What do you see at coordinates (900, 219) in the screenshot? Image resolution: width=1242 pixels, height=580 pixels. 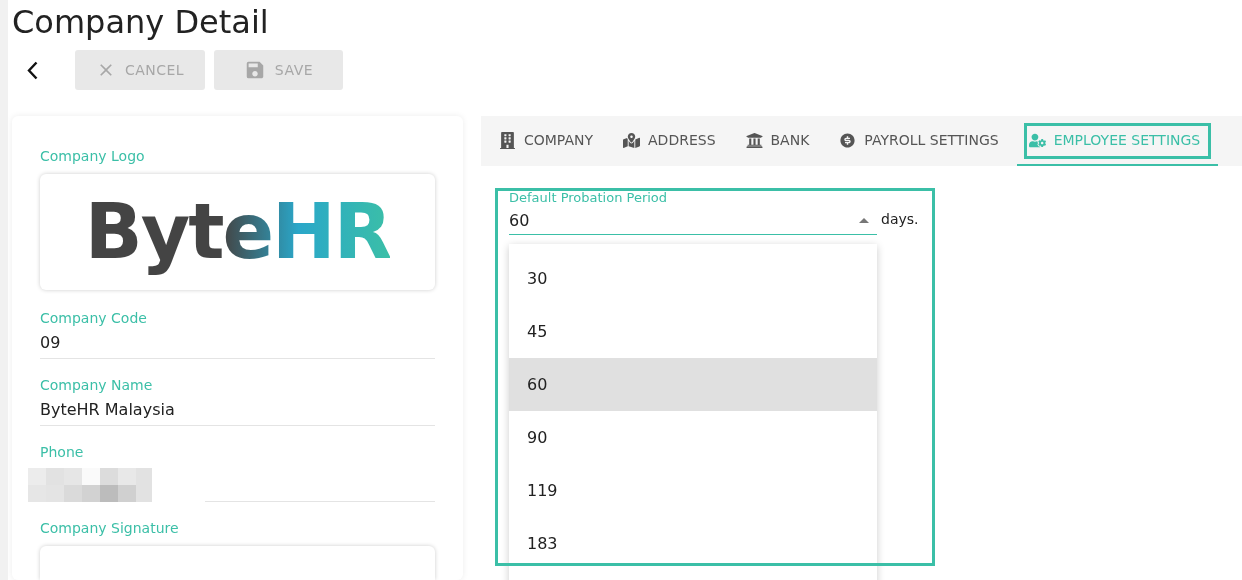 I see `days-suffix: days.` at bounding box center [900, 219].